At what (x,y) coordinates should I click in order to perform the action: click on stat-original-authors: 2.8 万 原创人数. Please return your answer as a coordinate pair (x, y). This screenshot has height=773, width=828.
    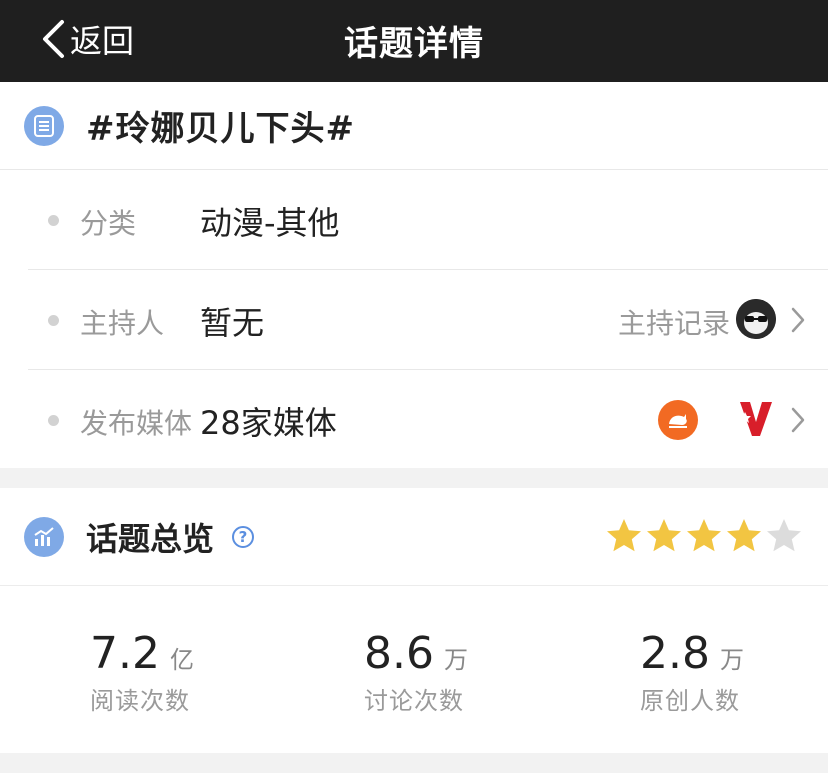
    Looking at the image, I should click on (692, 672).